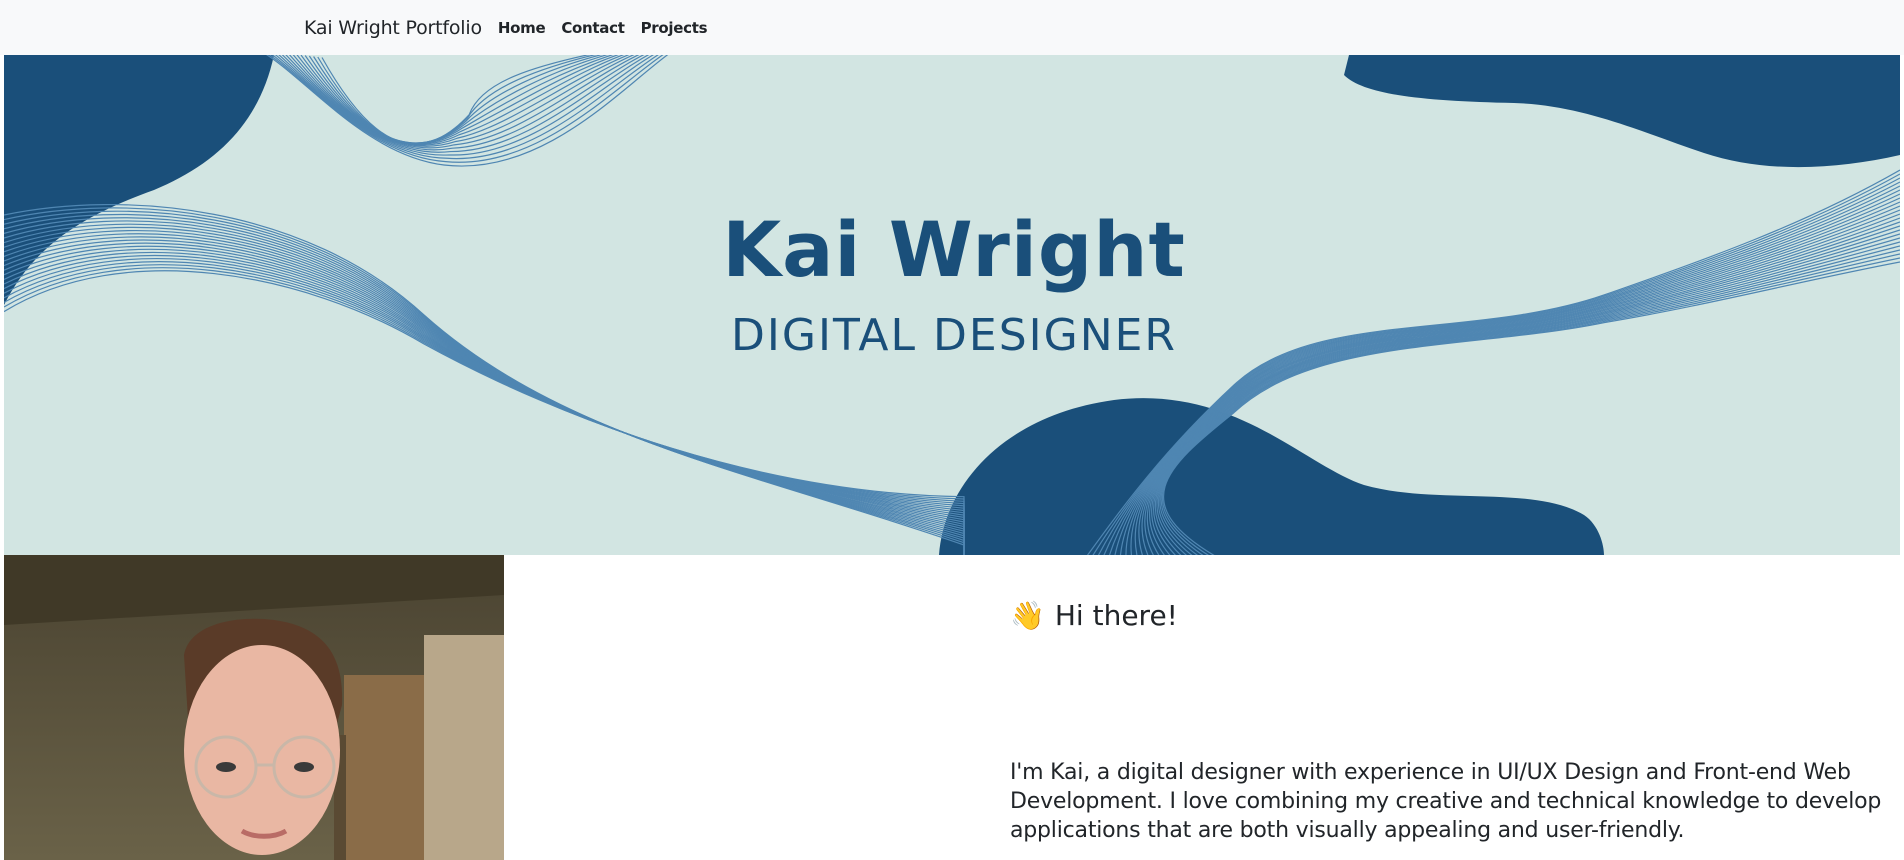  I want to click on wave-lines-top, so click(467, 111).